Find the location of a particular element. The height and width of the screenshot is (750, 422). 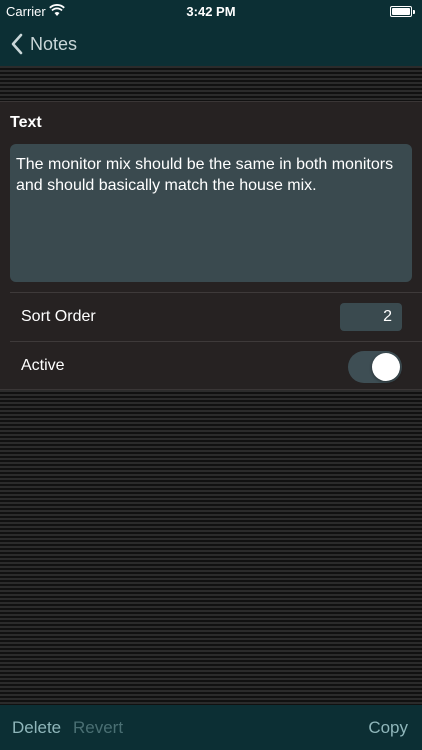

text-section-label: Text is located at coordinates (26, 122).